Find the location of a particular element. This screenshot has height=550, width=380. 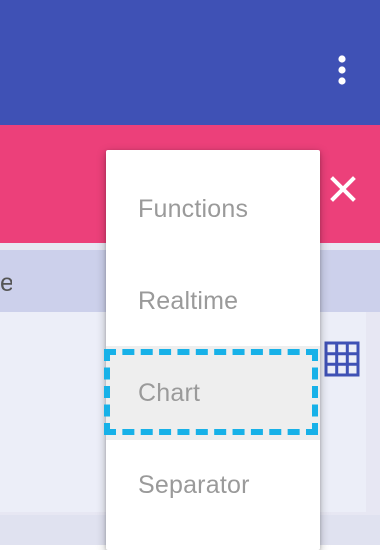

menu-item-label: Realtime is located at coordinates (188, 300).